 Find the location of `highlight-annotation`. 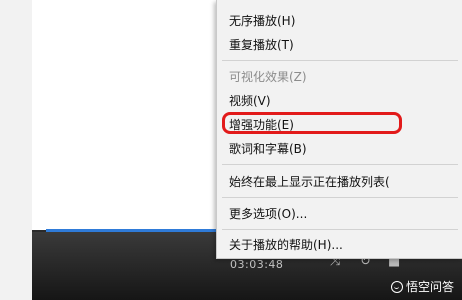

highlight-annotation is located at coordinates (312, 123).